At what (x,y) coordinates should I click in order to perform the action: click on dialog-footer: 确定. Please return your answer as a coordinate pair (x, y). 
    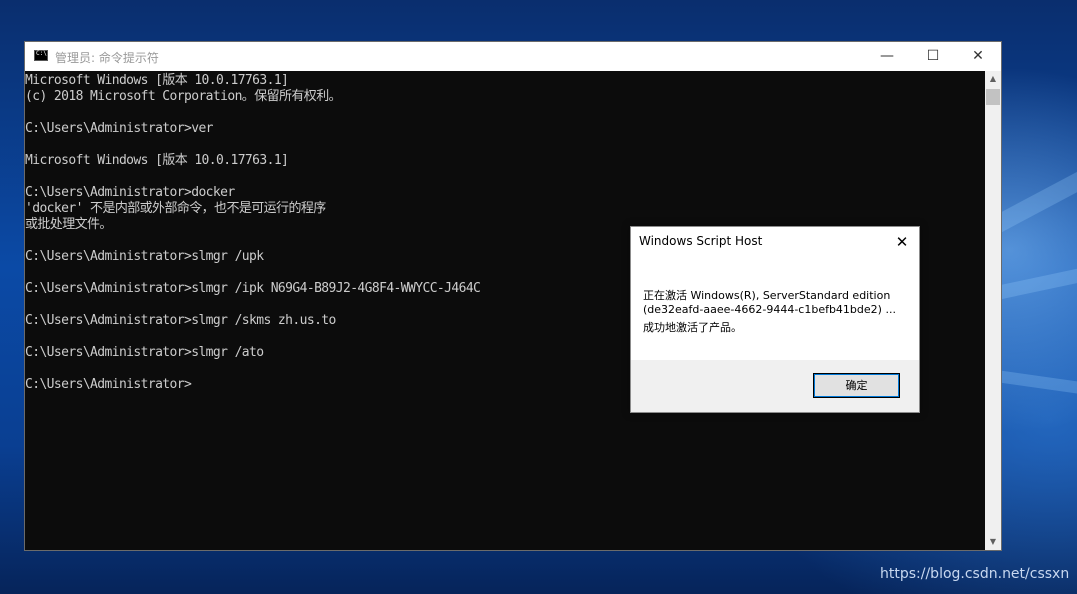
    Looking at the image, I should click on (775, 386).